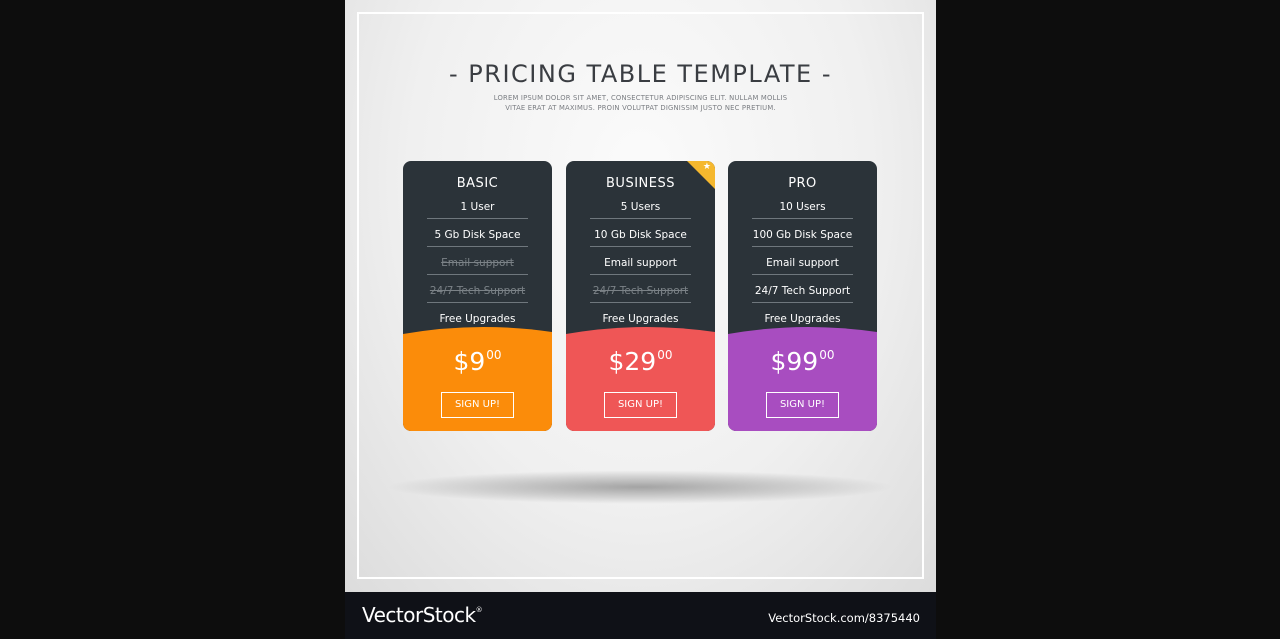 The height and width of the screenshot is (639, 1280). What do you see at coordinates (477, 183) in the screenshot?
I see `plan-name: BASIC` at bounding box center [477, 183].